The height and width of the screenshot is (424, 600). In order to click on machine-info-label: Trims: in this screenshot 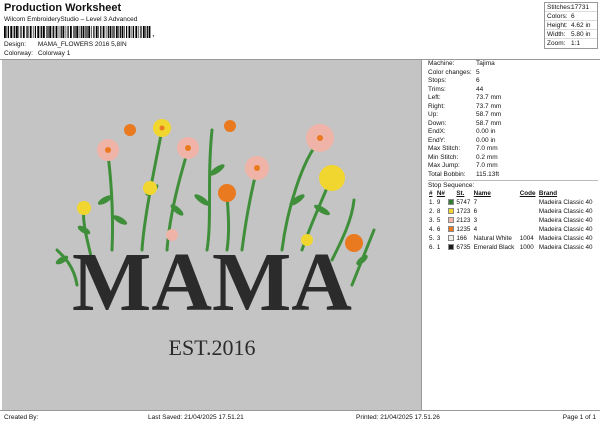, I will do `click(437, 89)`.